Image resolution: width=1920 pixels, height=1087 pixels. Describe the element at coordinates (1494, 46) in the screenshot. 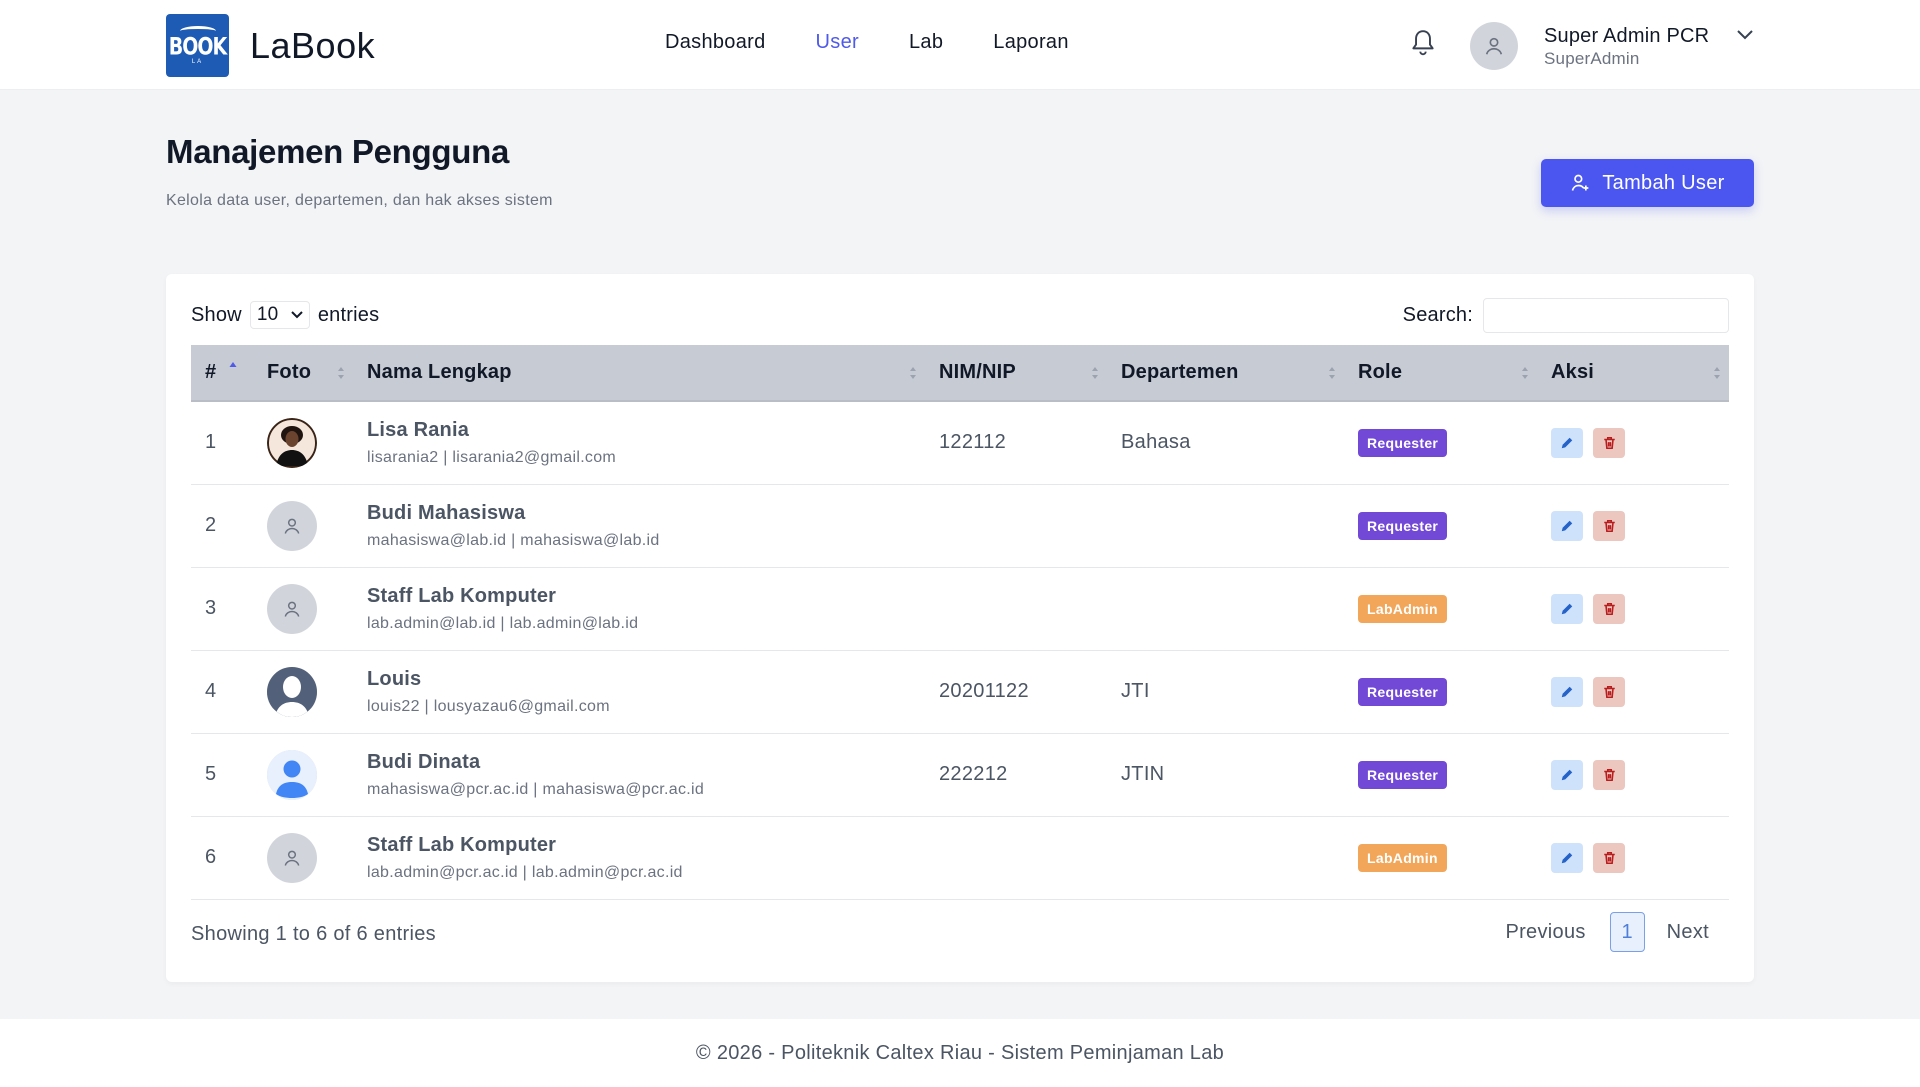

I see `user-avatar` at that location.